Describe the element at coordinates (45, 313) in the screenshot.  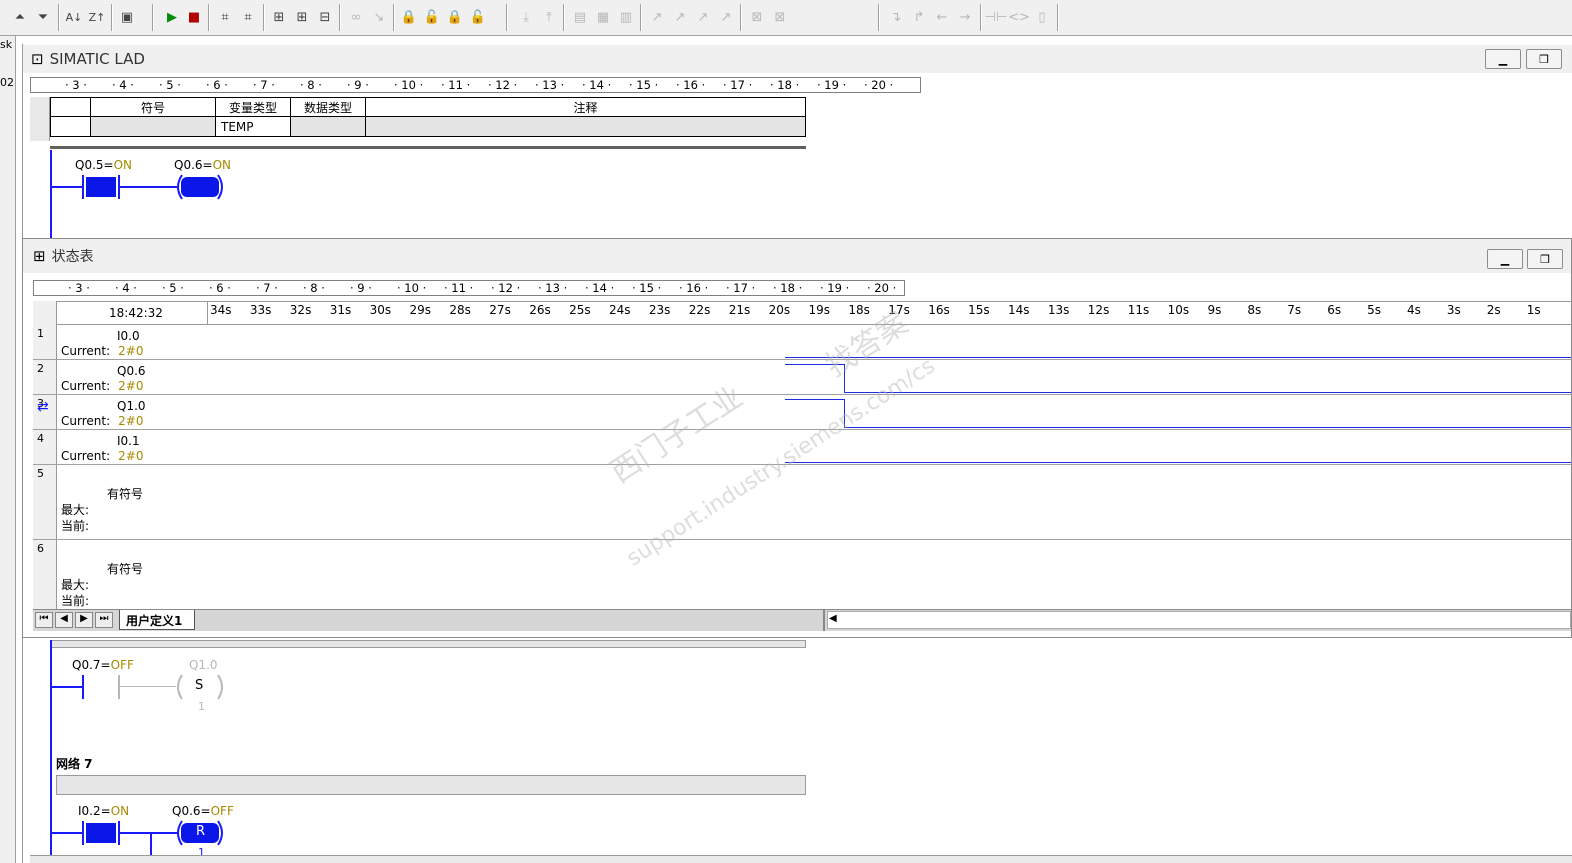
I see `status-header-gutter` at that location.